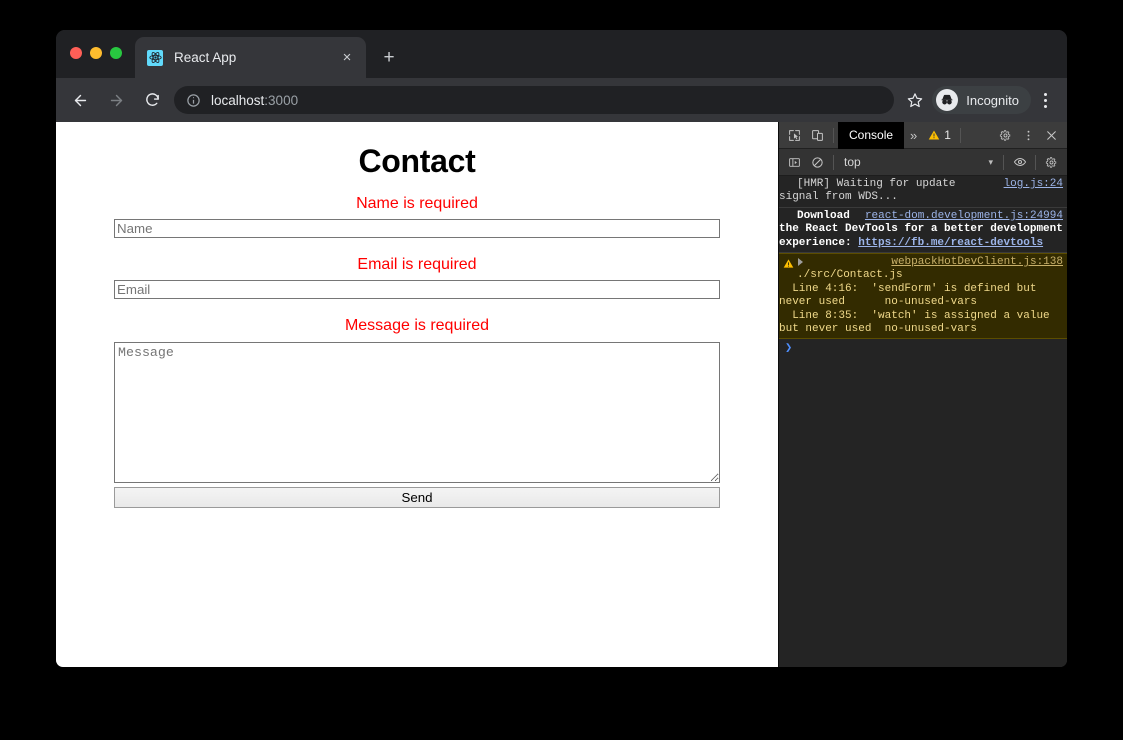  Describe the element at coordinates (992, 100) in the screenshot. I see `incognito-label: Incognito` at that location.